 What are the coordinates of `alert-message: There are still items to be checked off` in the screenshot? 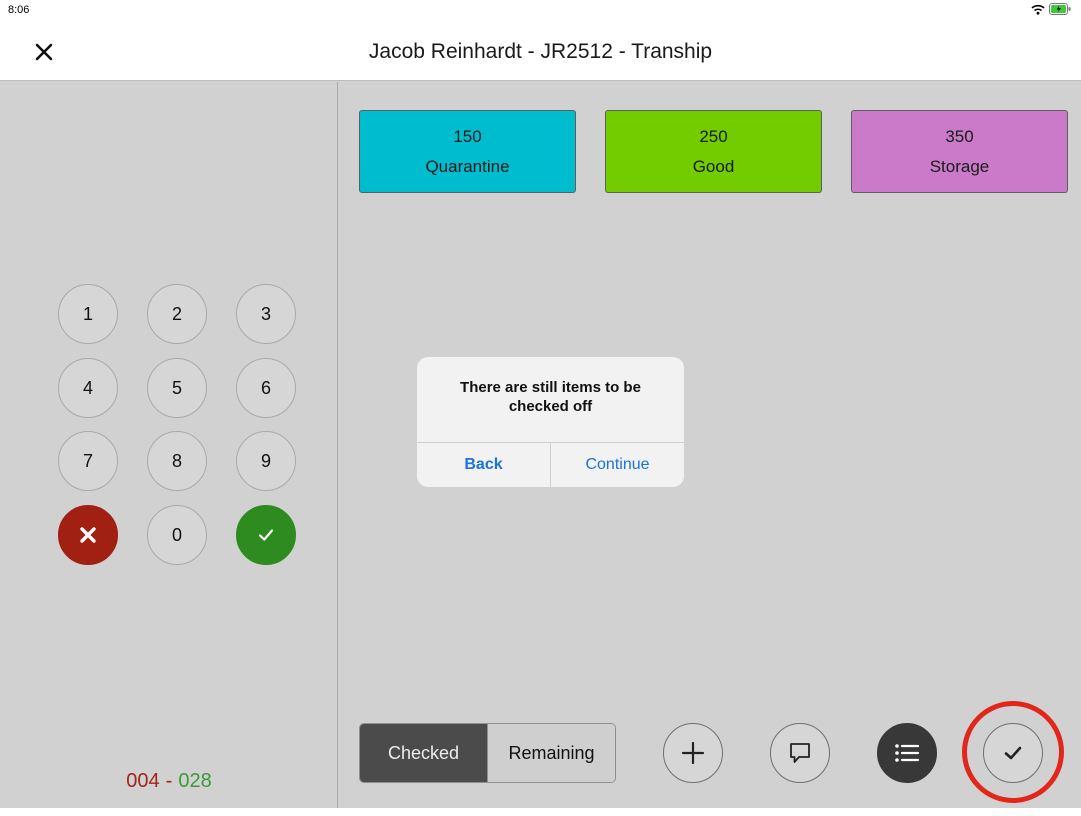 It's located at (550, 397).